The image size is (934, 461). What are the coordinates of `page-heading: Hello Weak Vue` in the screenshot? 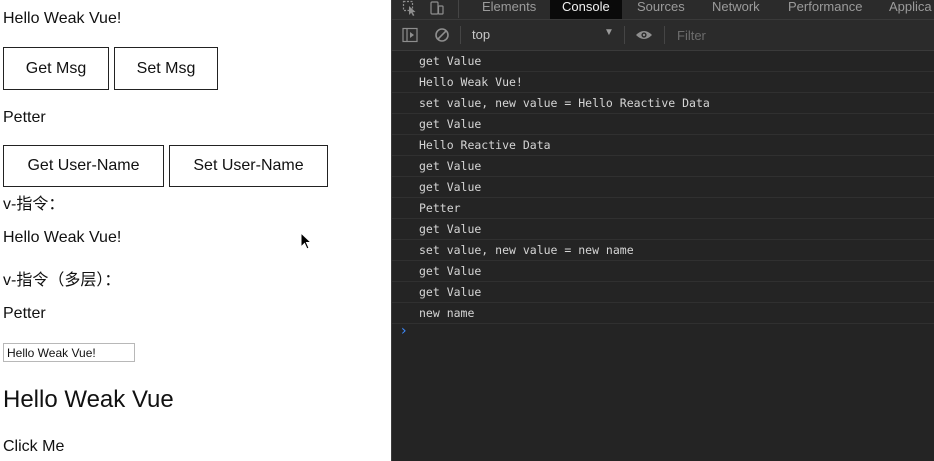 It's located at (88, 399).